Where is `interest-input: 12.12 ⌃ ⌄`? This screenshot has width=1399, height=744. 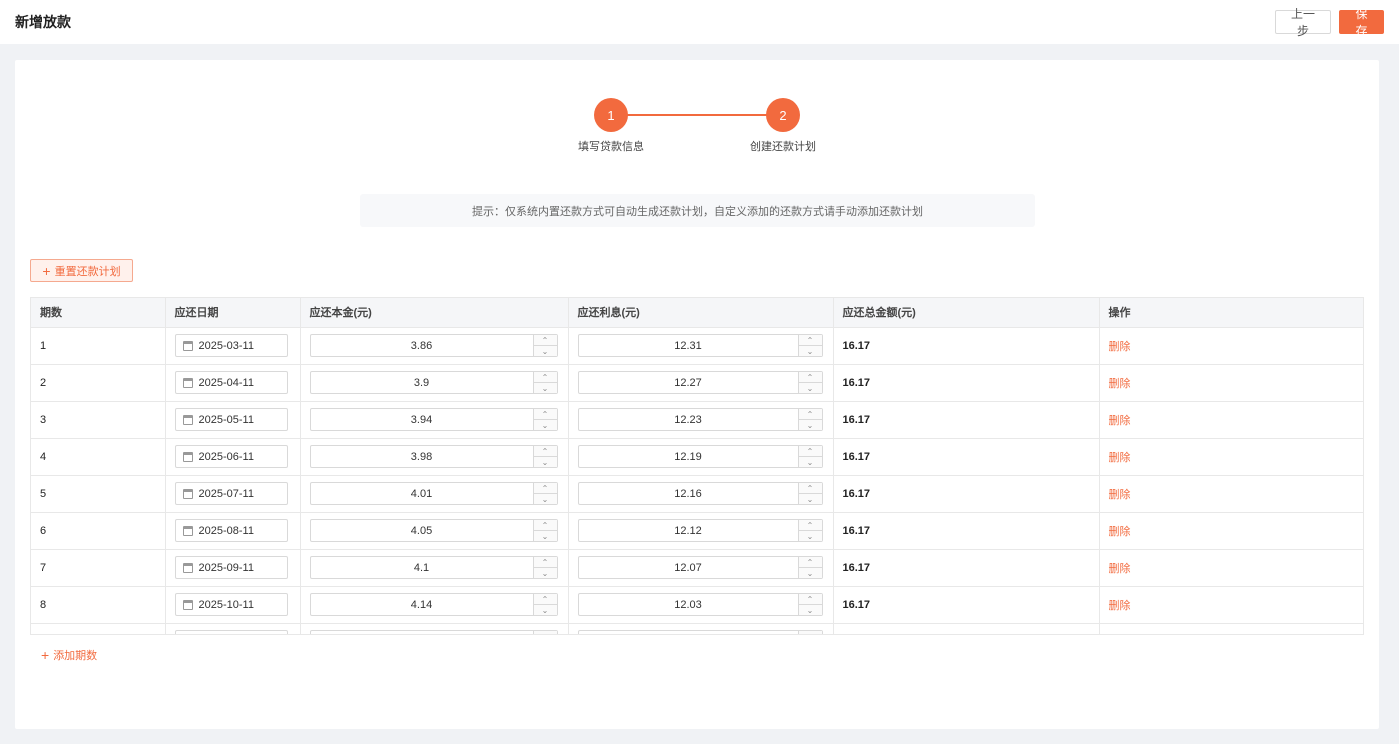
interest-input: 12.12 ⌃ ⌄ is located at coordinates (700, 530).